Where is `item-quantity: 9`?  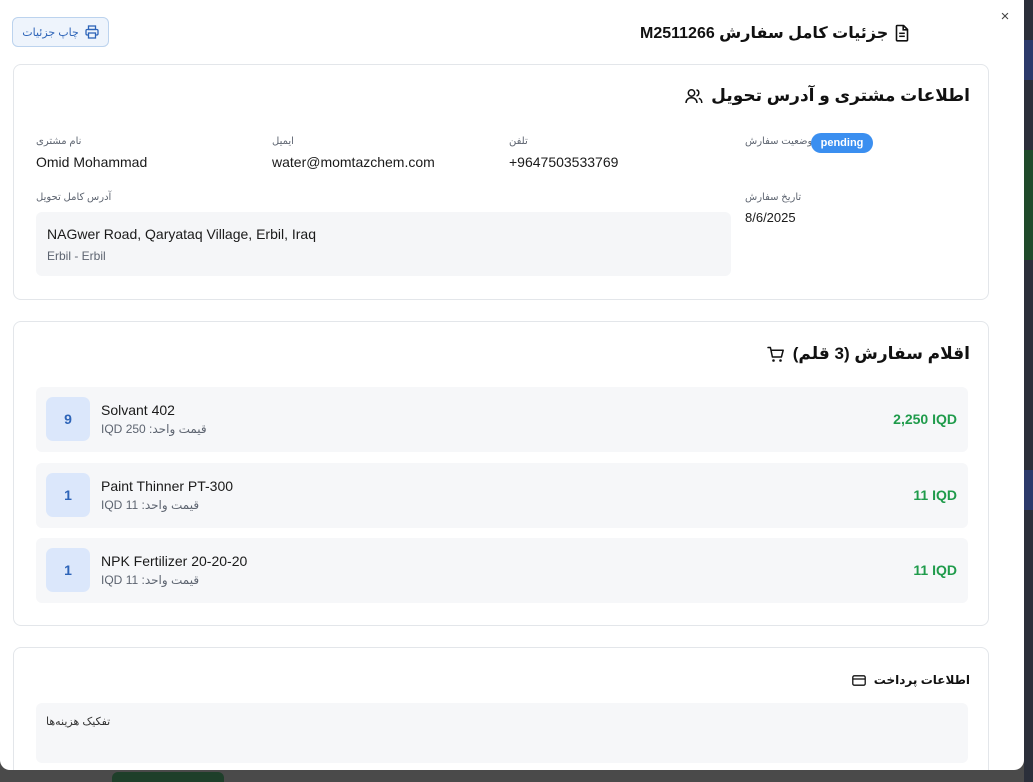
item-quantity: 9 is located at coordinates (68, 419).